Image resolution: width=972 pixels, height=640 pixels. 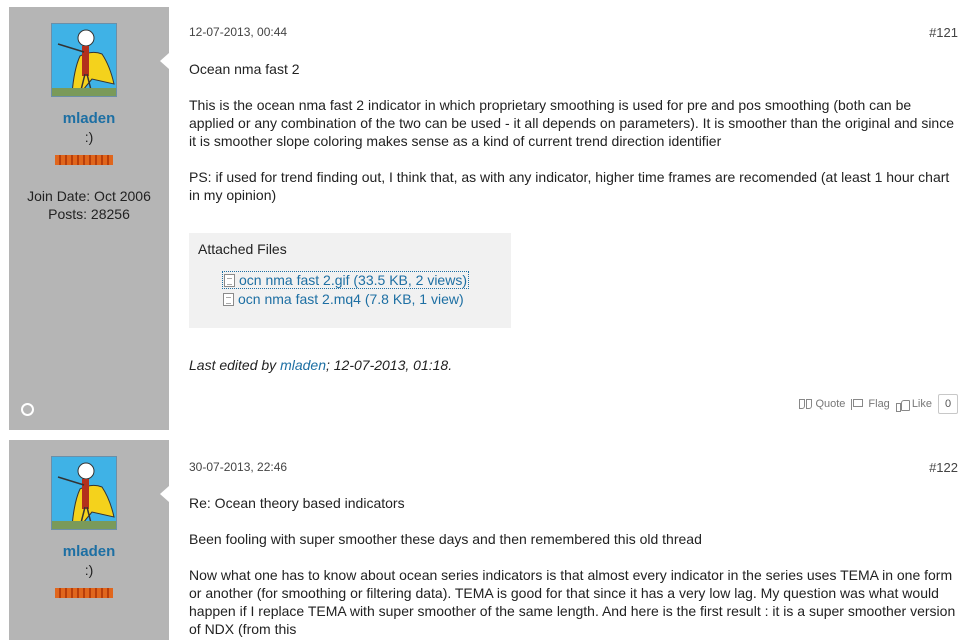 I want to click on last-edited-suffix: ; 12-07-2013, 01:18., so click(x=389, y=365).